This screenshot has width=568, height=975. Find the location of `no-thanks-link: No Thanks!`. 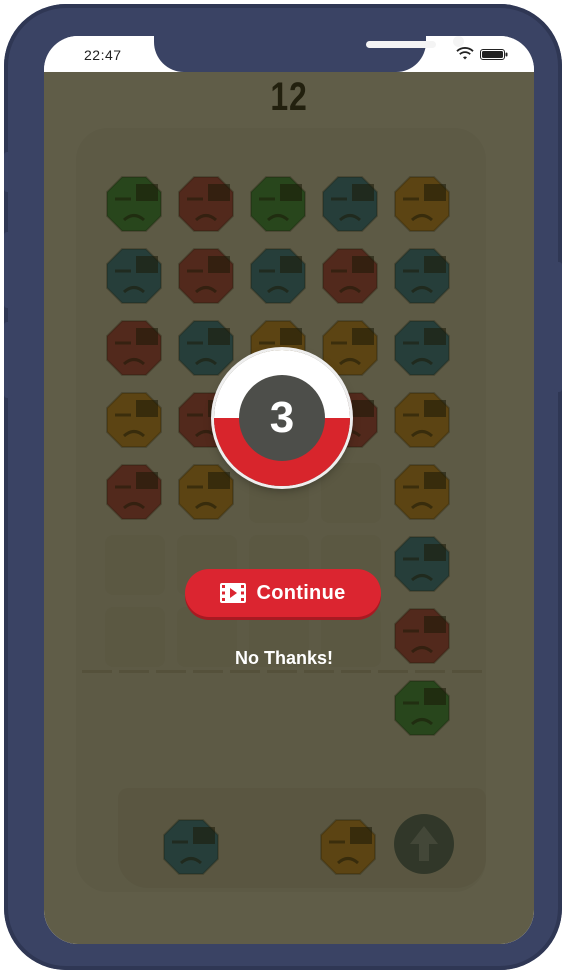

no-thanks-link: No Thanks! is located at coordinates (284, 658).